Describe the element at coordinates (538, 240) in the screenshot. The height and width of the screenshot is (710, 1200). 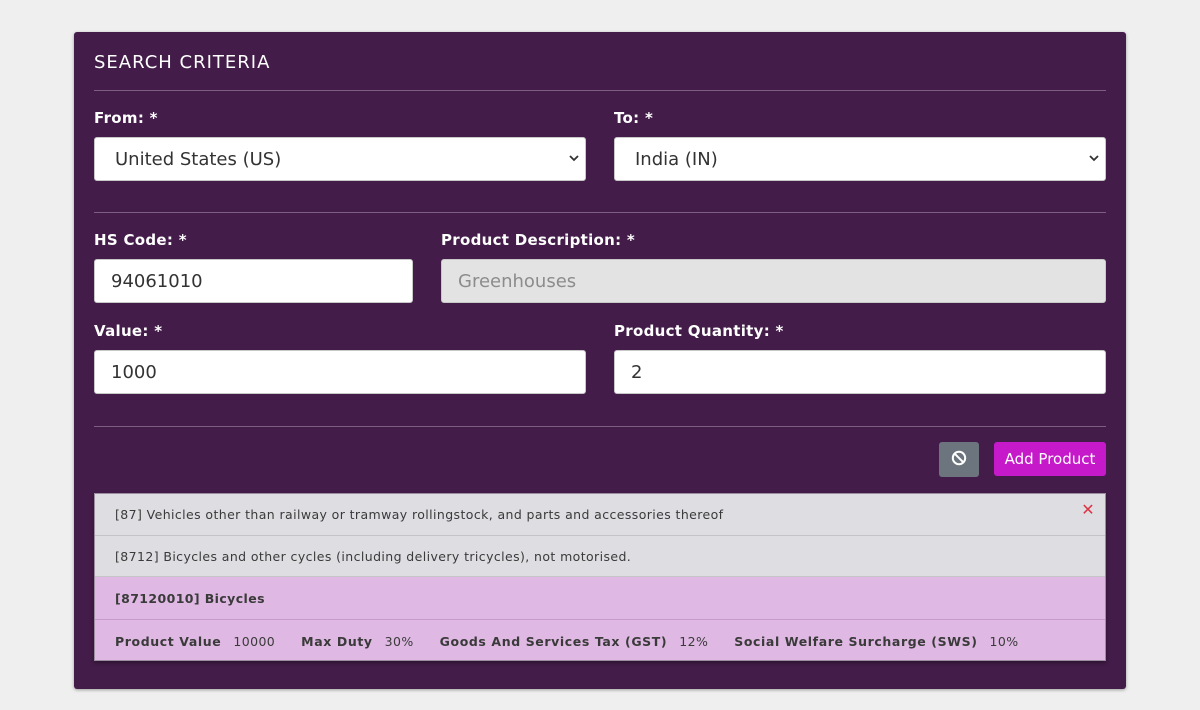
I see `product-description-label: Product Description: *` at that location.